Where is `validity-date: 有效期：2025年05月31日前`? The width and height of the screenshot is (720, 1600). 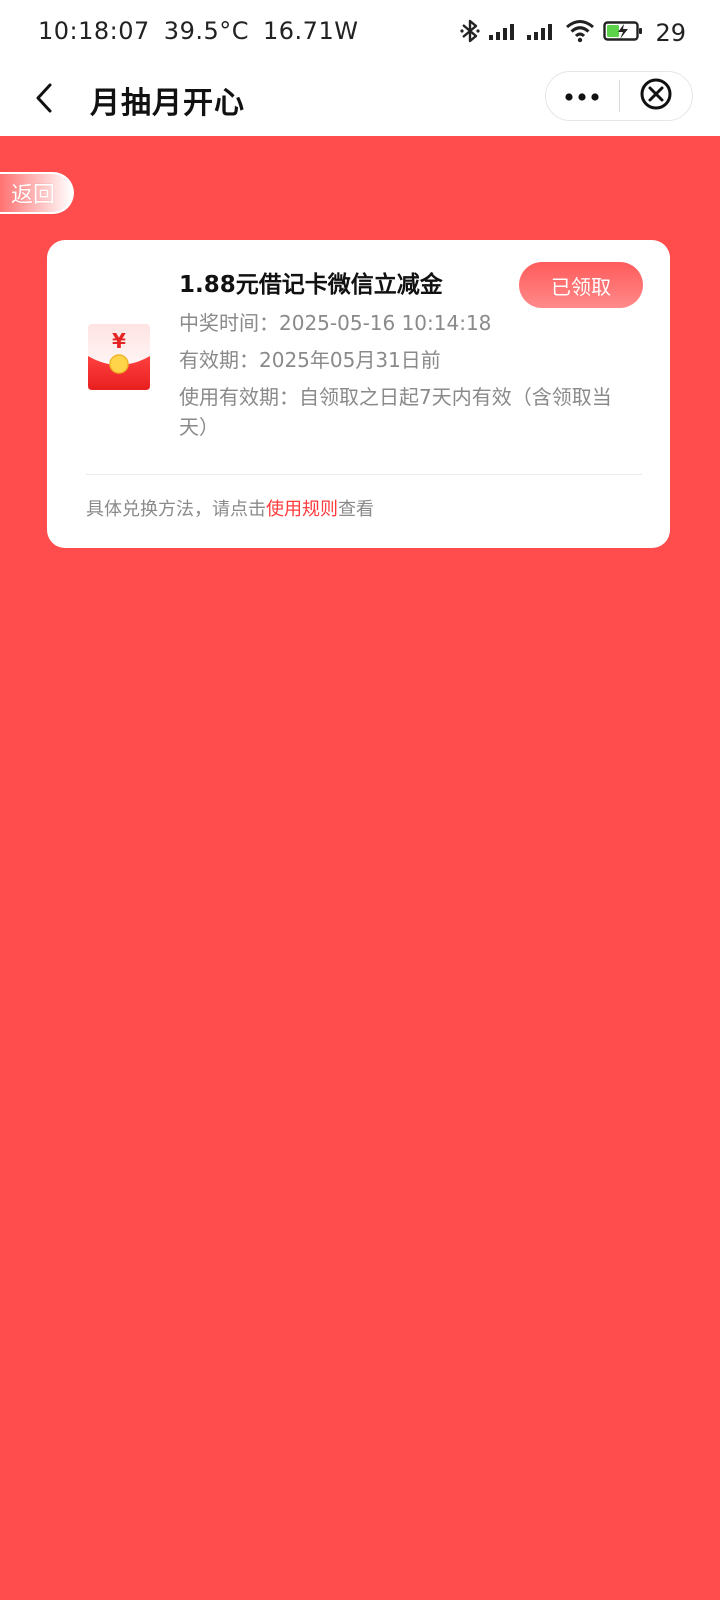 validity-date: 有效期：2025年05月31日前 is located at coordinates (310, 360).